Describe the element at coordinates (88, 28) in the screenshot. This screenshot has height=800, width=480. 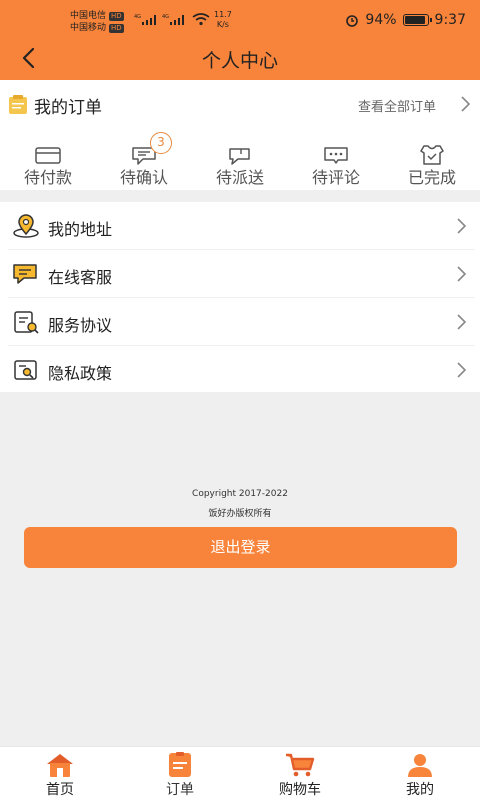
I see `carrier-2: 中国移动` at that location.